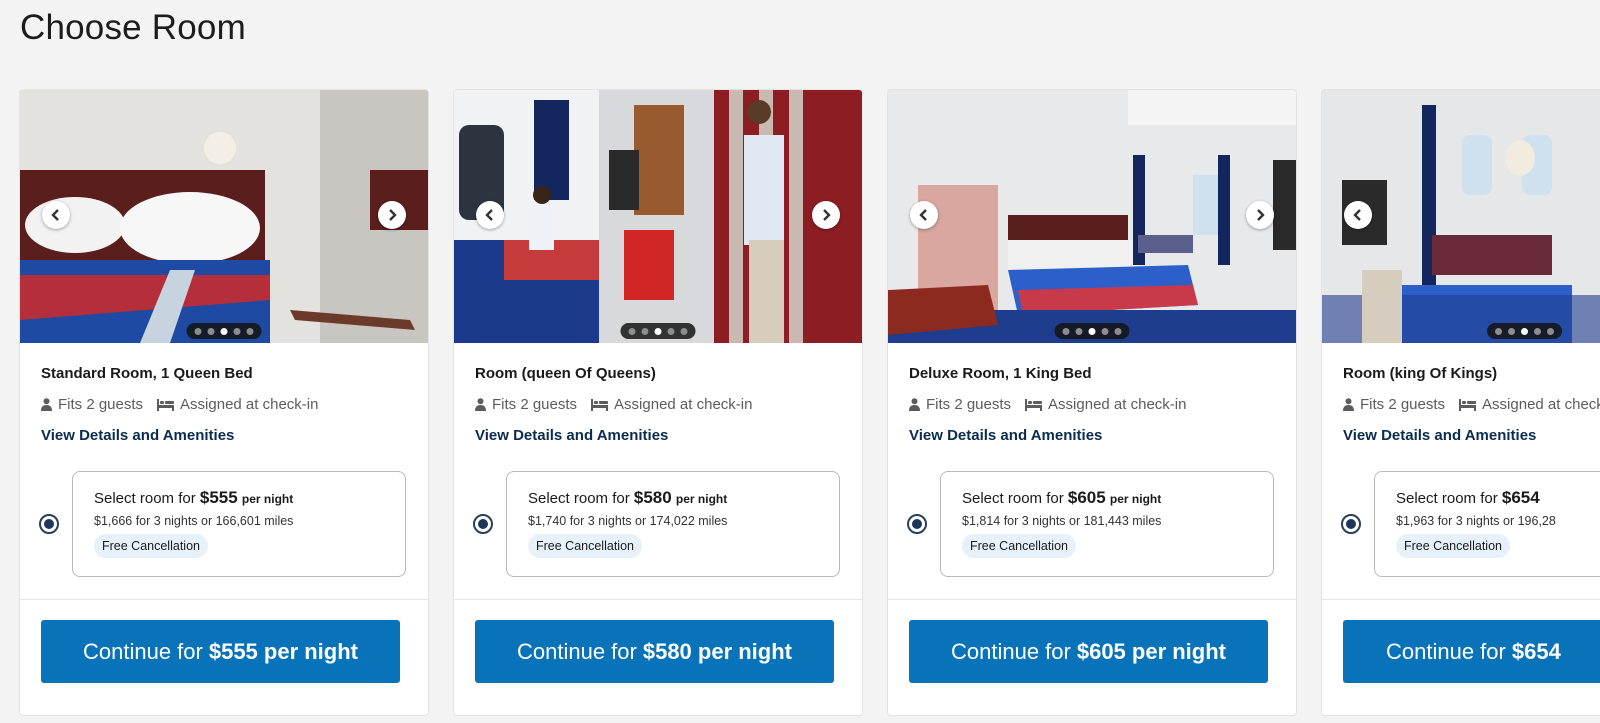 The image size is (1600, 723). I want to click on total-price: $1,740 for 3 nights or 174,022 miles, so click(628, 521).